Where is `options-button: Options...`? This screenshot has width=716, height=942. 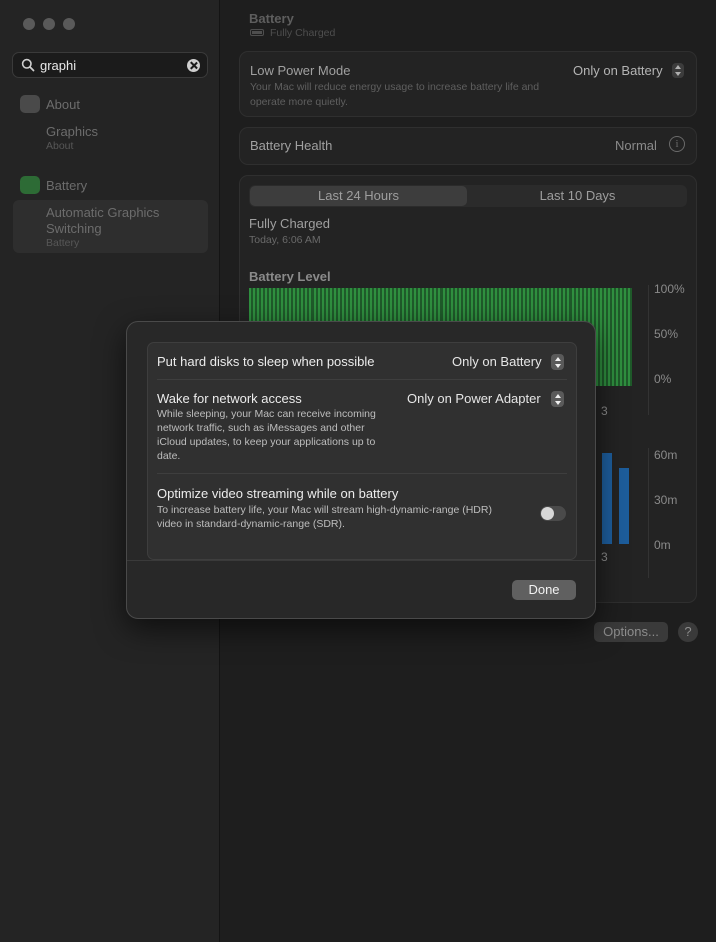
options-button: Options... is located at coordinates (631, 632).